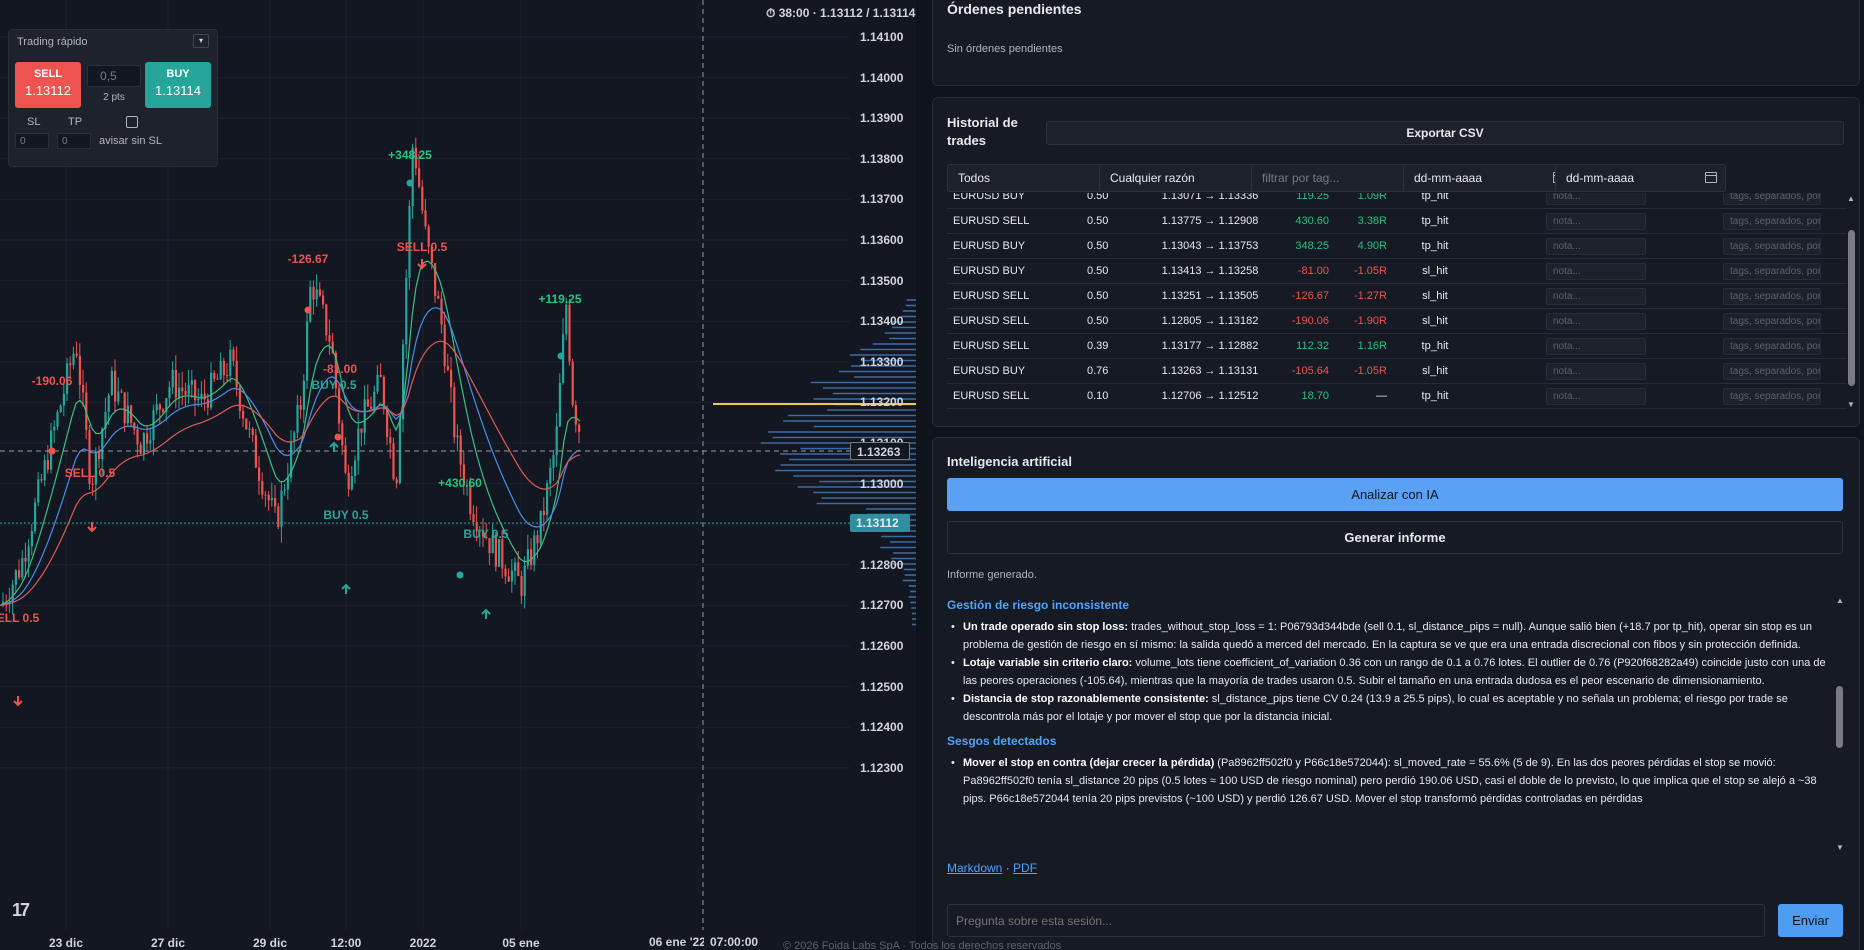 This screenshot has height=950, width=1864. Describe the element at coordinates (423, 943) in the screenshot. I see `time-tick-label: 2022` at that location.